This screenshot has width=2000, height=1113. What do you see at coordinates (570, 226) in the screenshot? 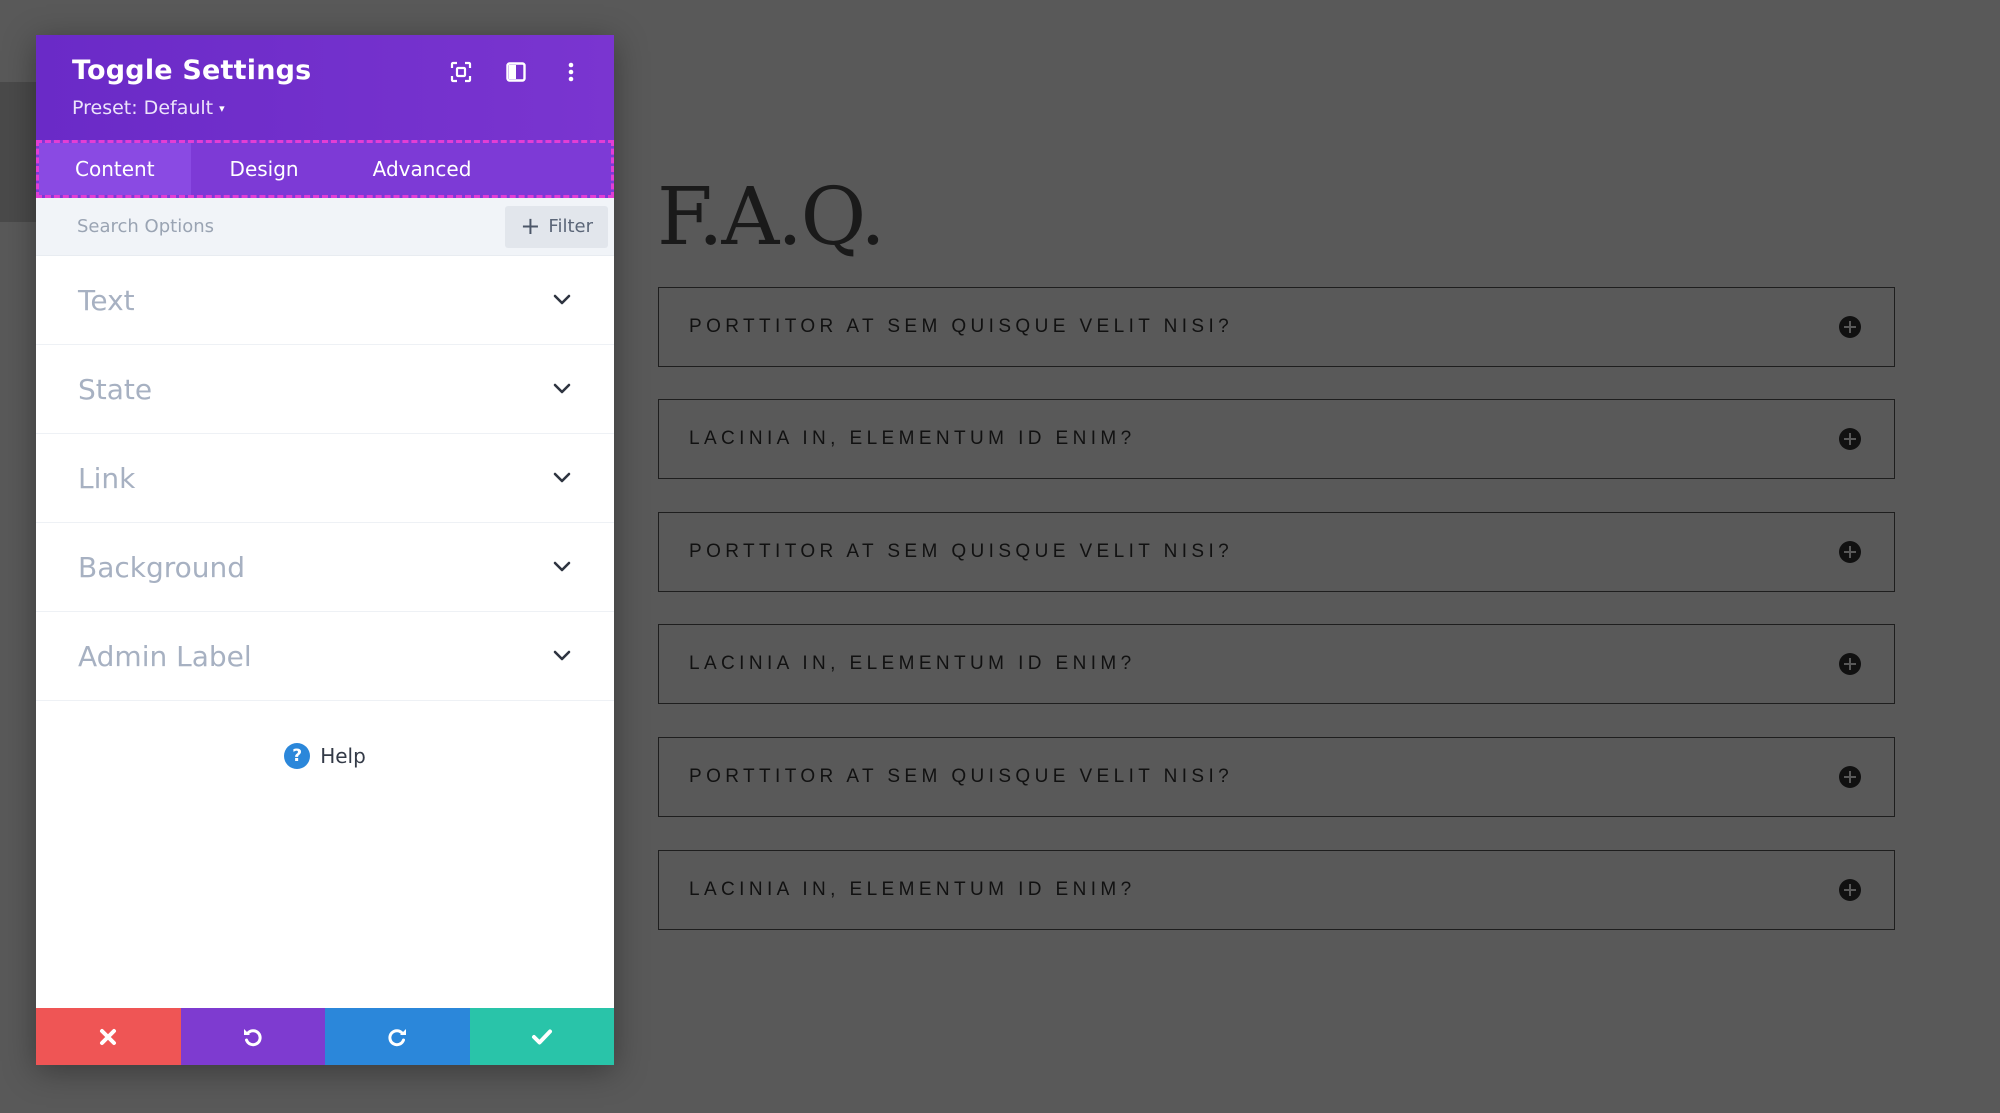
I see `filter-label: Filter` at bounding box center [570, 226].